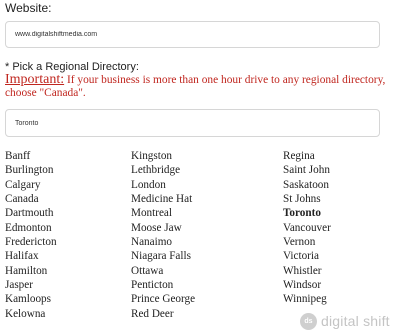 Image resolution: width=400 pixels, height=334 pixels. What do you see at coordinates (307, 156) in the screenshot?
I see `directory-option: Regina` at bounding box center [307, 156].